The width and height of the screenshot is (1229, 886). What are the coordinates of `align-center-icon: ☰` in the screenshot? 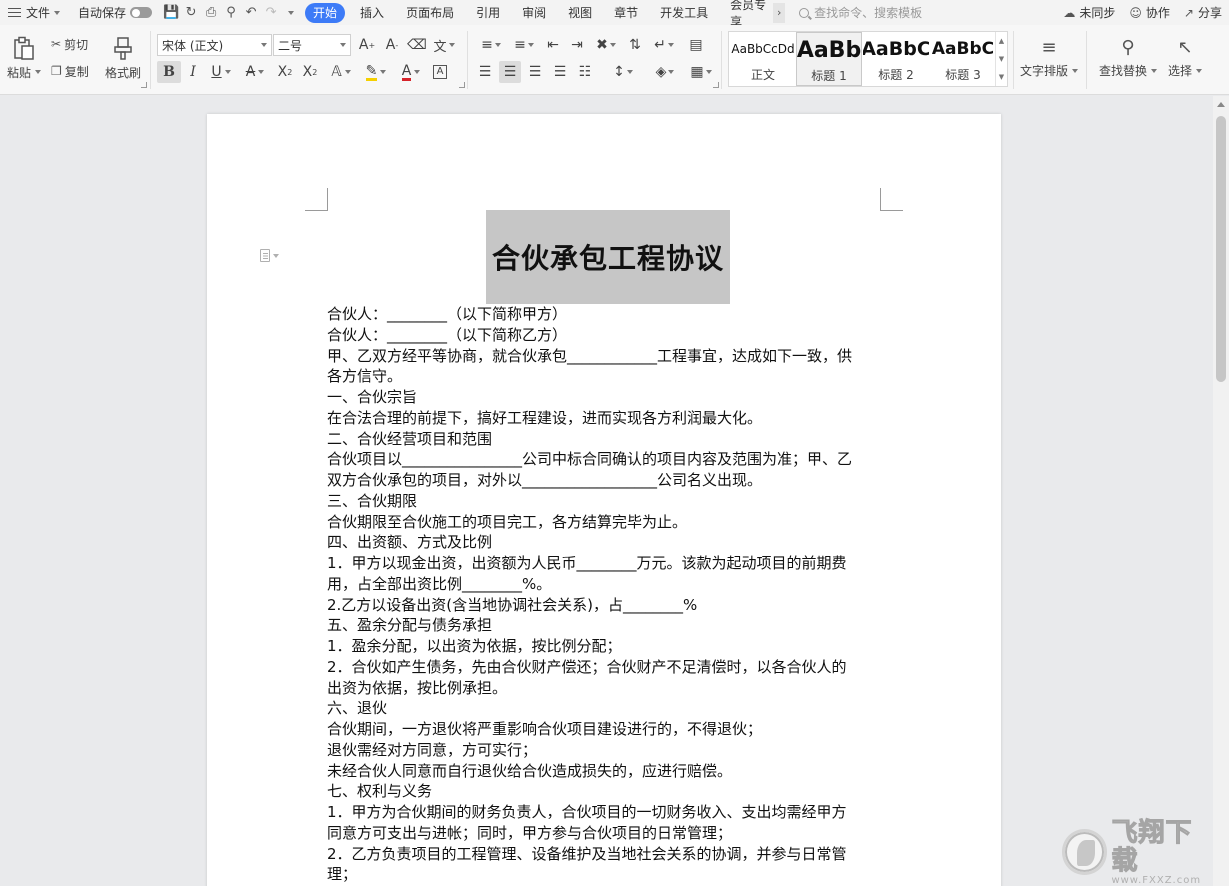 It's located at (510, 72).